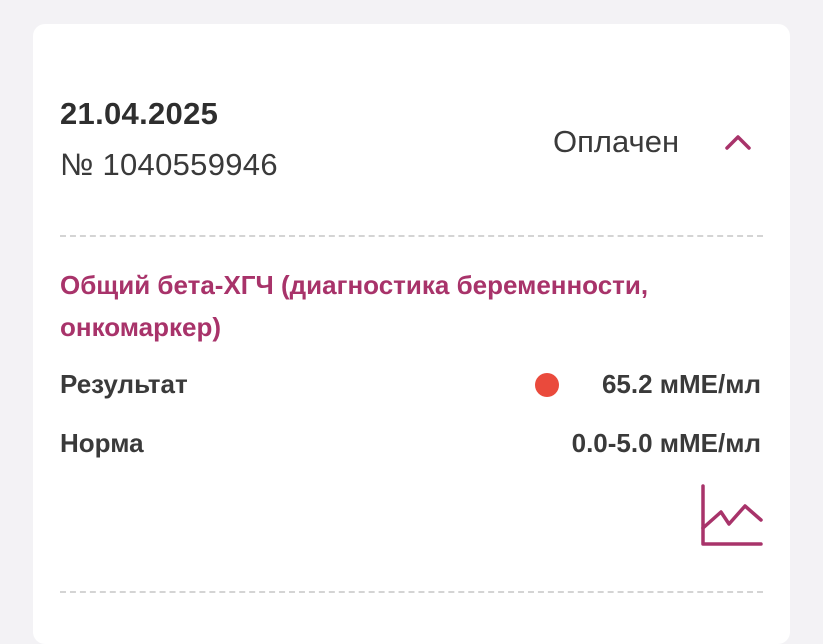  Describe the element at coordinates (102, 443) in the screenshot. I see `norm-label: Норма` at that location.